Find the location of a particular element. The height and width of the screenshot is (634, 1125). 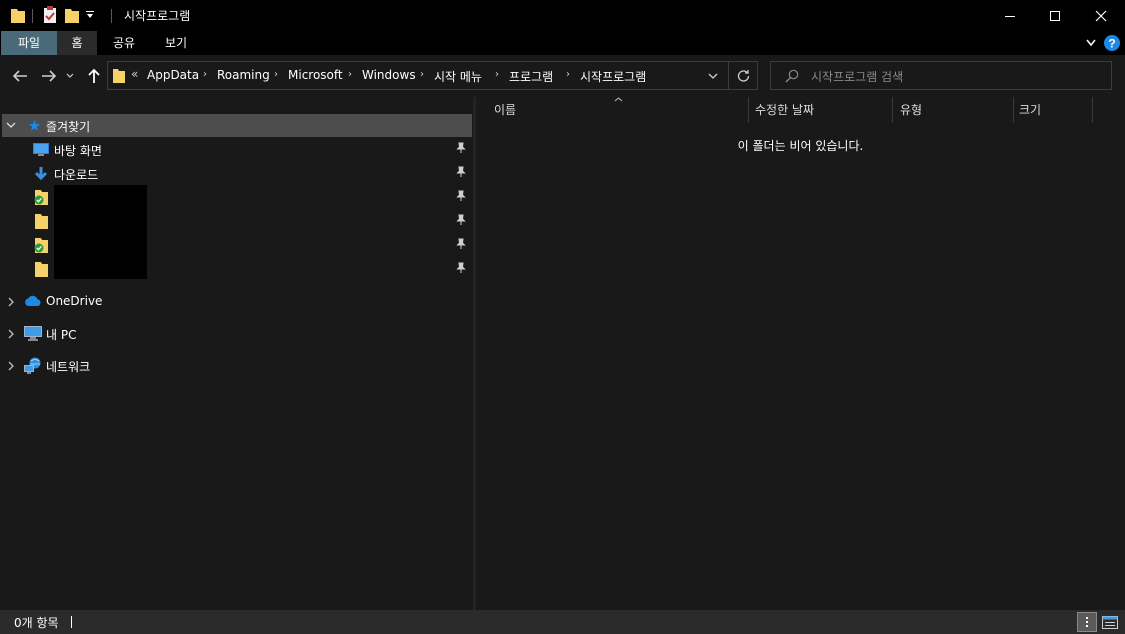

arrow-right-icon is located at coordinates (49, 76).